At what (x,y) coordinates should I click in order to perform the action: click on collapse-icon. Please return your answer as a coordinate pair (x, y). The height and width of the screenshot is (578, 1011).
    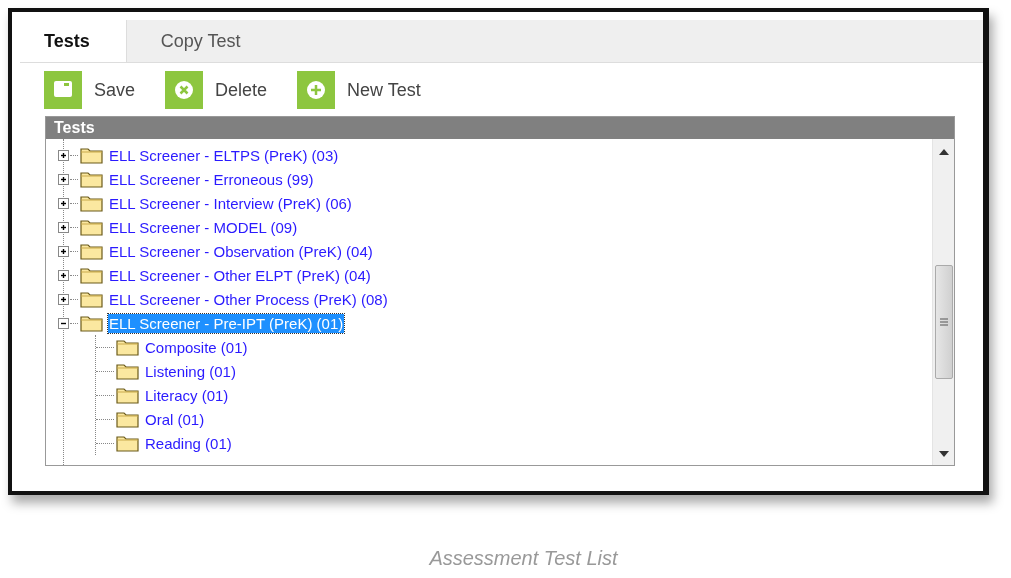
    Looking at the image, I should click on (63, 323).